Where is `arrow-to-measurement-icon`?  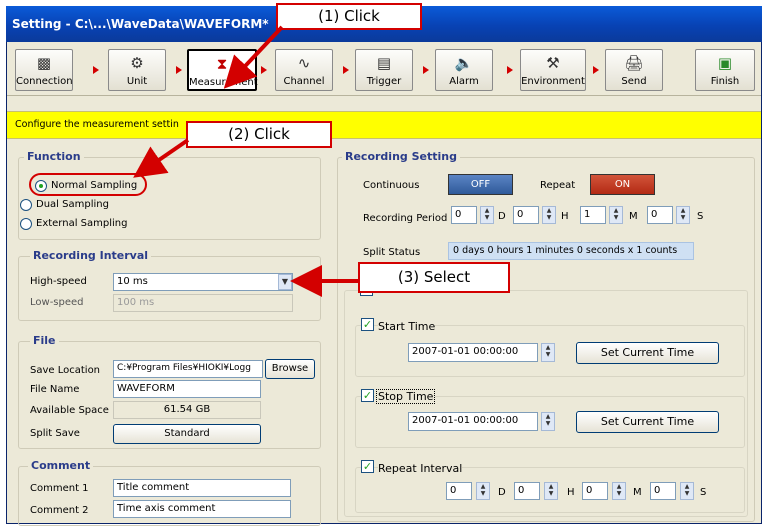 arrow-to-measurement-icon is located at coordinates (253, 57).